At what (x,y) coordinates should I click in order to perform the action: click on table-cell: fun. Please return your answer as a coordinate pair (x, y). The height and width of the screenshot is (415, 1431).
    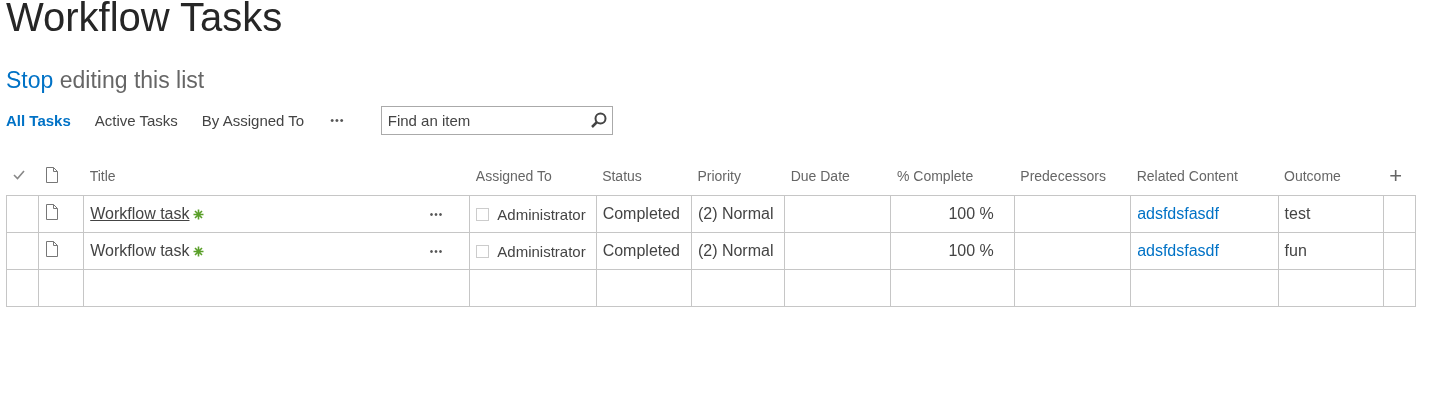
    Looking at the image, I should click on (1295, 250).